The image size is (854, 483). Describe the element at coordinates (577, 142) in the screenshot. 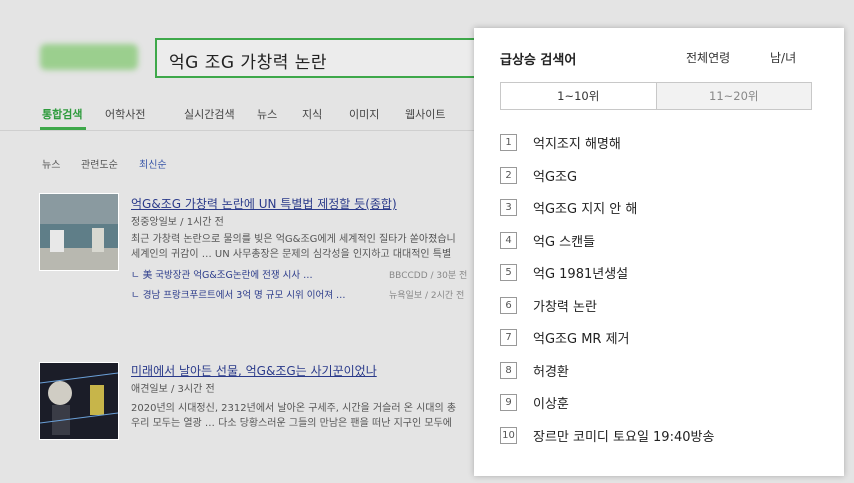

I see `rank-keyword: 억지조지 해명해` at that location.